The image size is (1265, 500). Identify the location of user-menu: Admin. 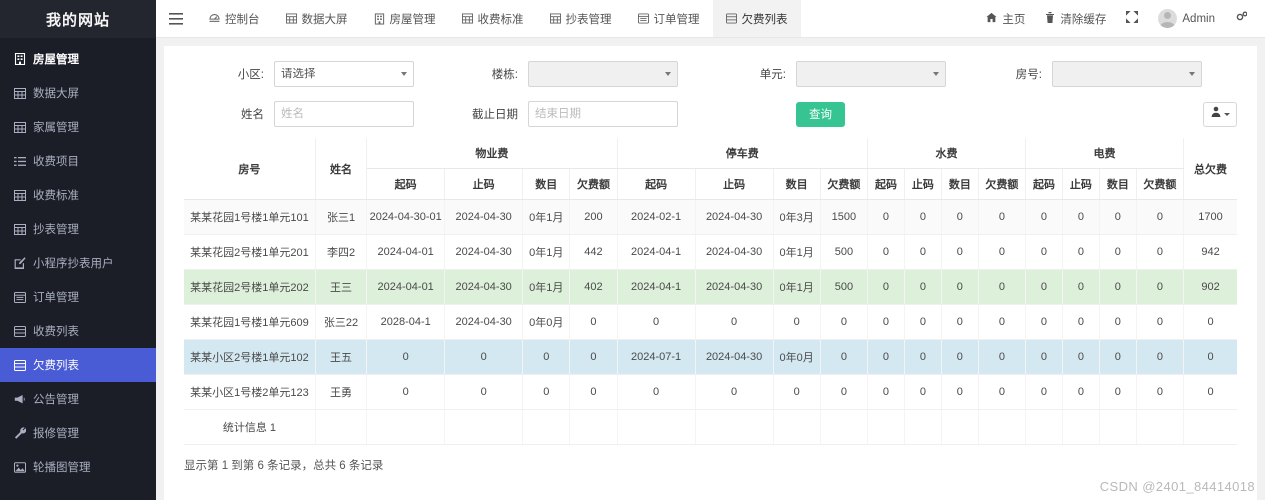
(1186, 18).